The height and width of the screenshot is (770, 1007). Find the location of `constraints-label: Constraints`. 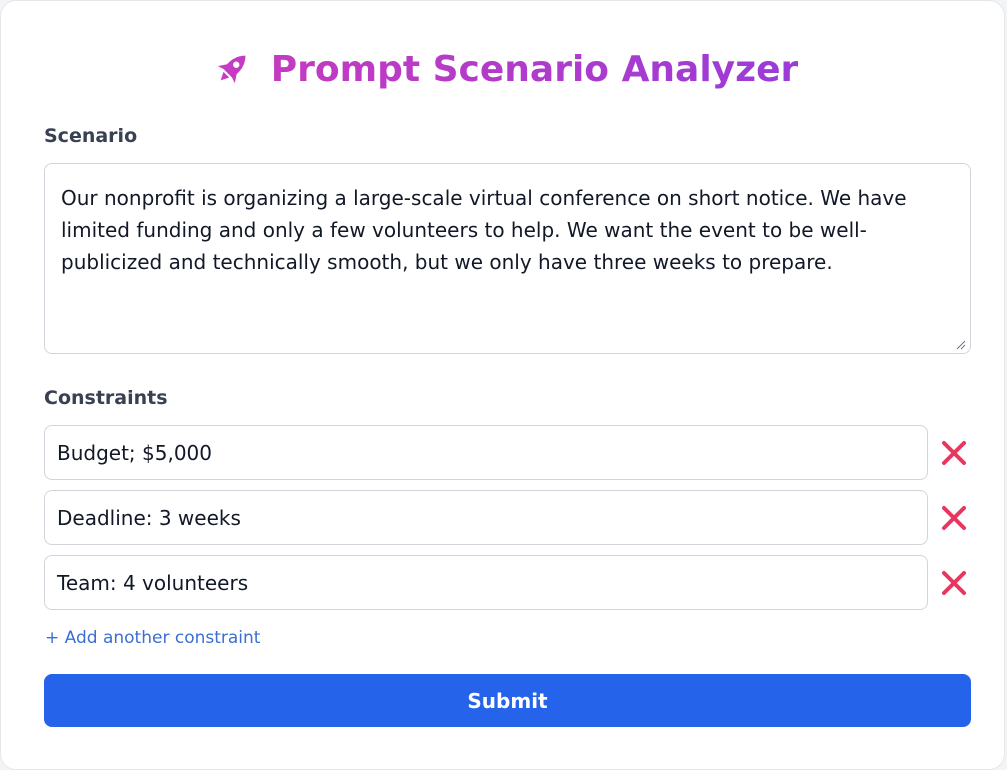

constraints-label: Constraints is located at coordinates (106, 398).